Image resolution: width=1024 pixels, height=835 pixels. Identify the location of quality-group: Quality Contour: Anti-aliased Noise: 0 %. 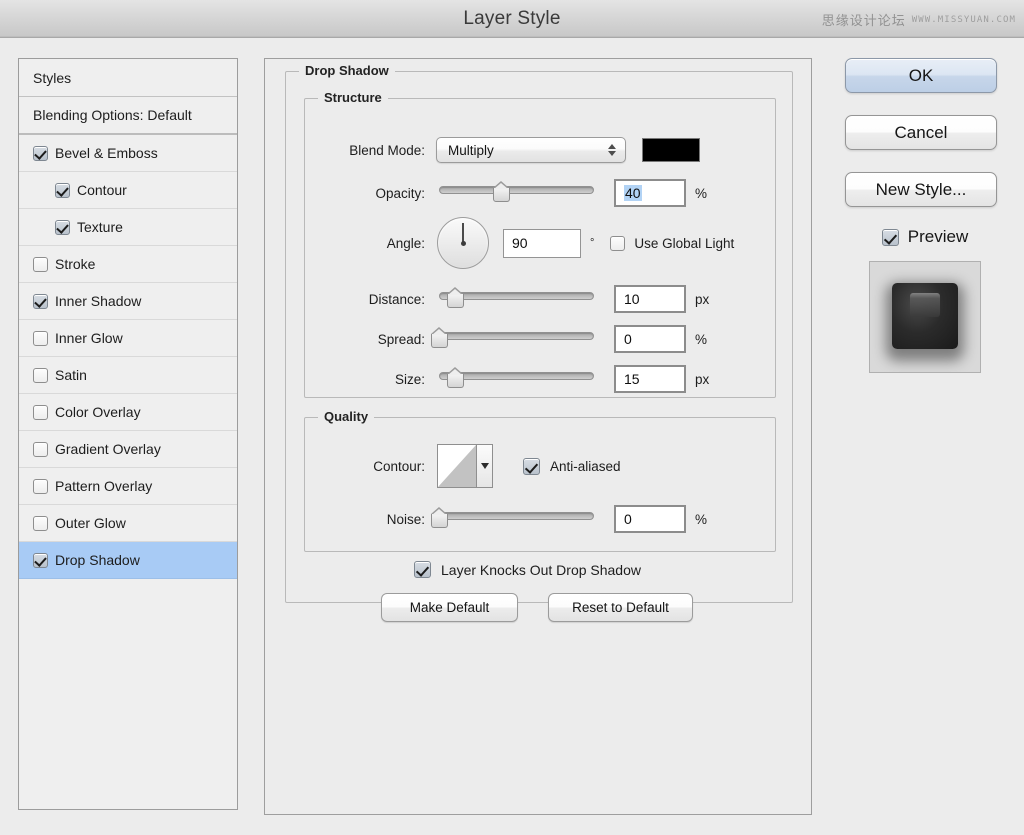
(540, 480).